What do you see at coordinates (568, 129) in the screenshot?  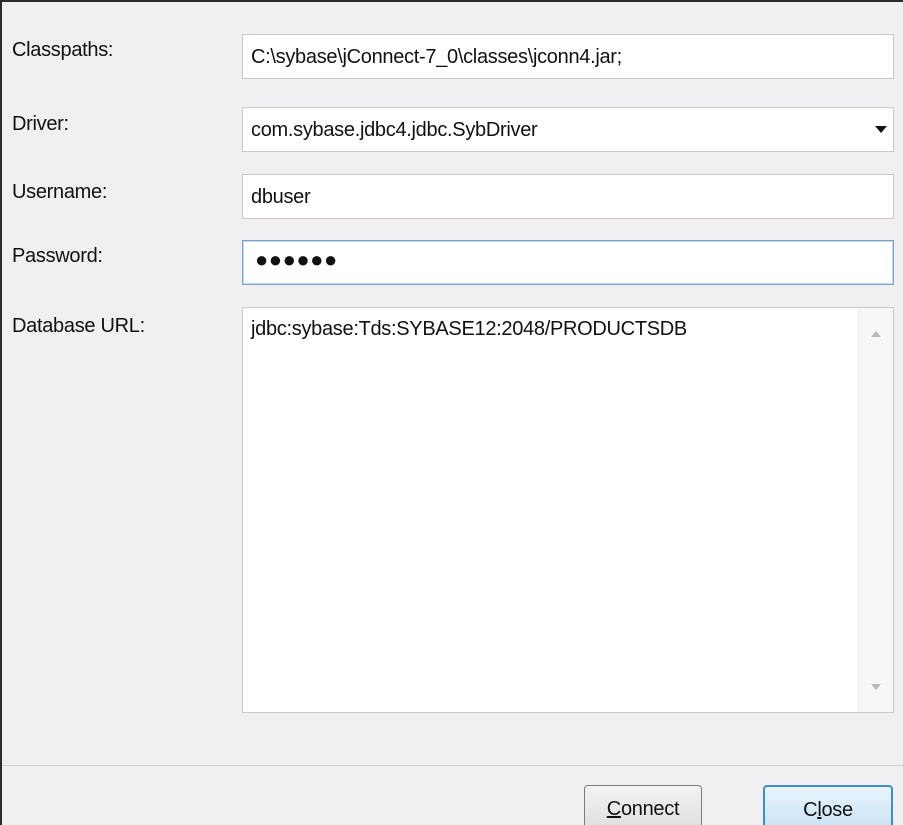 I see `driver-select: com.sybase.jdbc4.jdbc.SybDriver` at bounding box center [568, 129].